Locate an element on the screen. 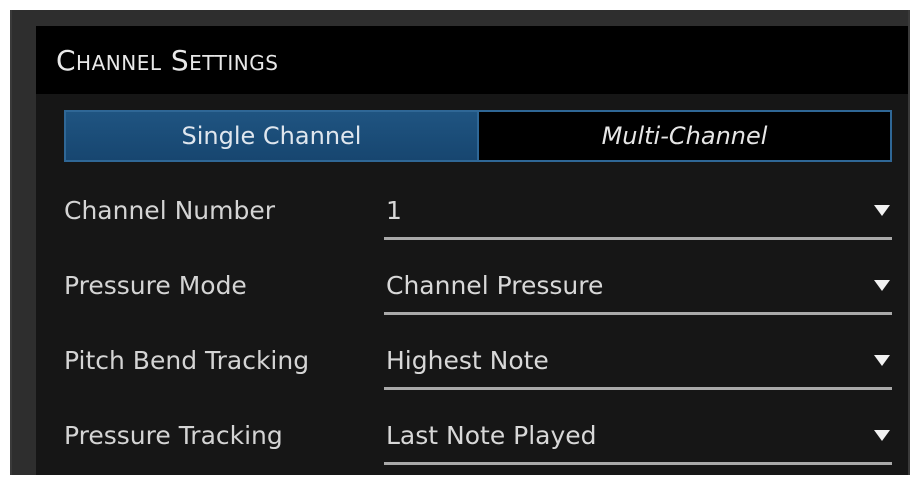  setting-row-pressure-tracking: Pressure Tracking Last Note Played is located at coordinates (478, 436).